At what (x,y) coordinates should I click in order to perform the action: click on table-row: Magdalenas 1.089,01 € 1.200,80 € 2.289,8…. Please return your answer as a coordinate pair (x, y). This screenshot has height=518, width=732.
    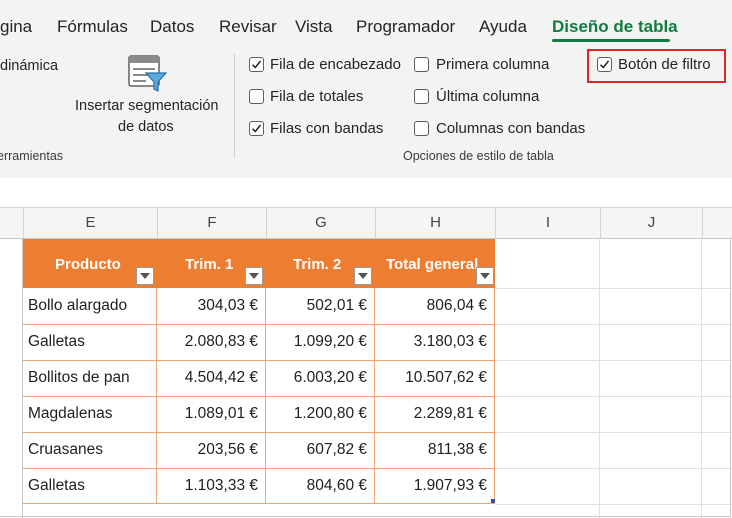
    Looking at the image, I should click on (259, 414).